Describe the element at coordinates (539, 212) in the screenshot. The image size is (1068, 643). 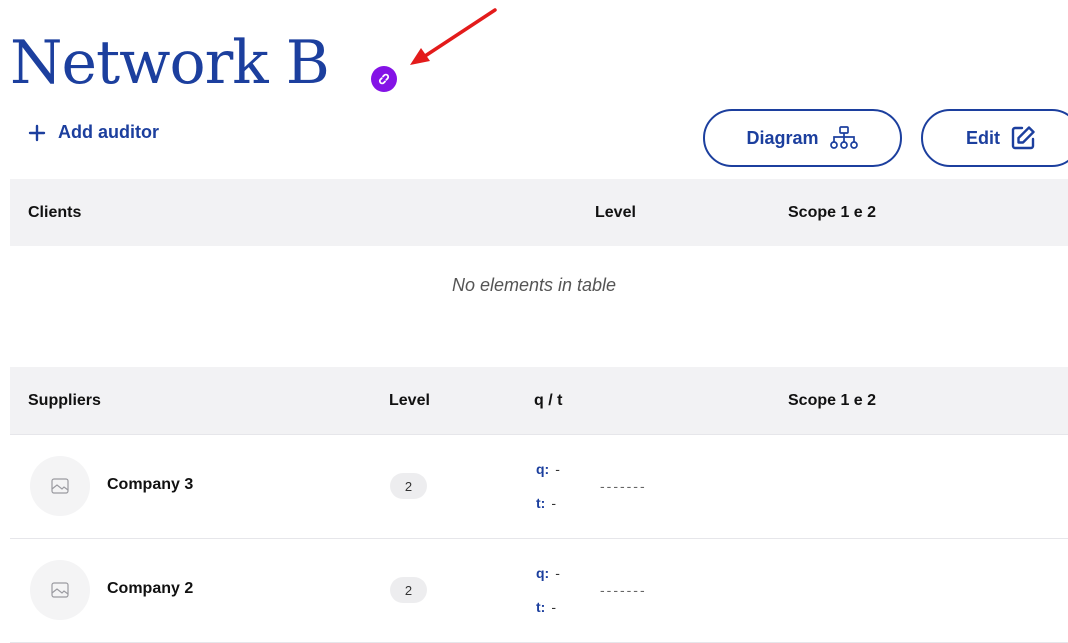
I see `clients-table-header: Clients Level Scope 1 e 2` at that location.